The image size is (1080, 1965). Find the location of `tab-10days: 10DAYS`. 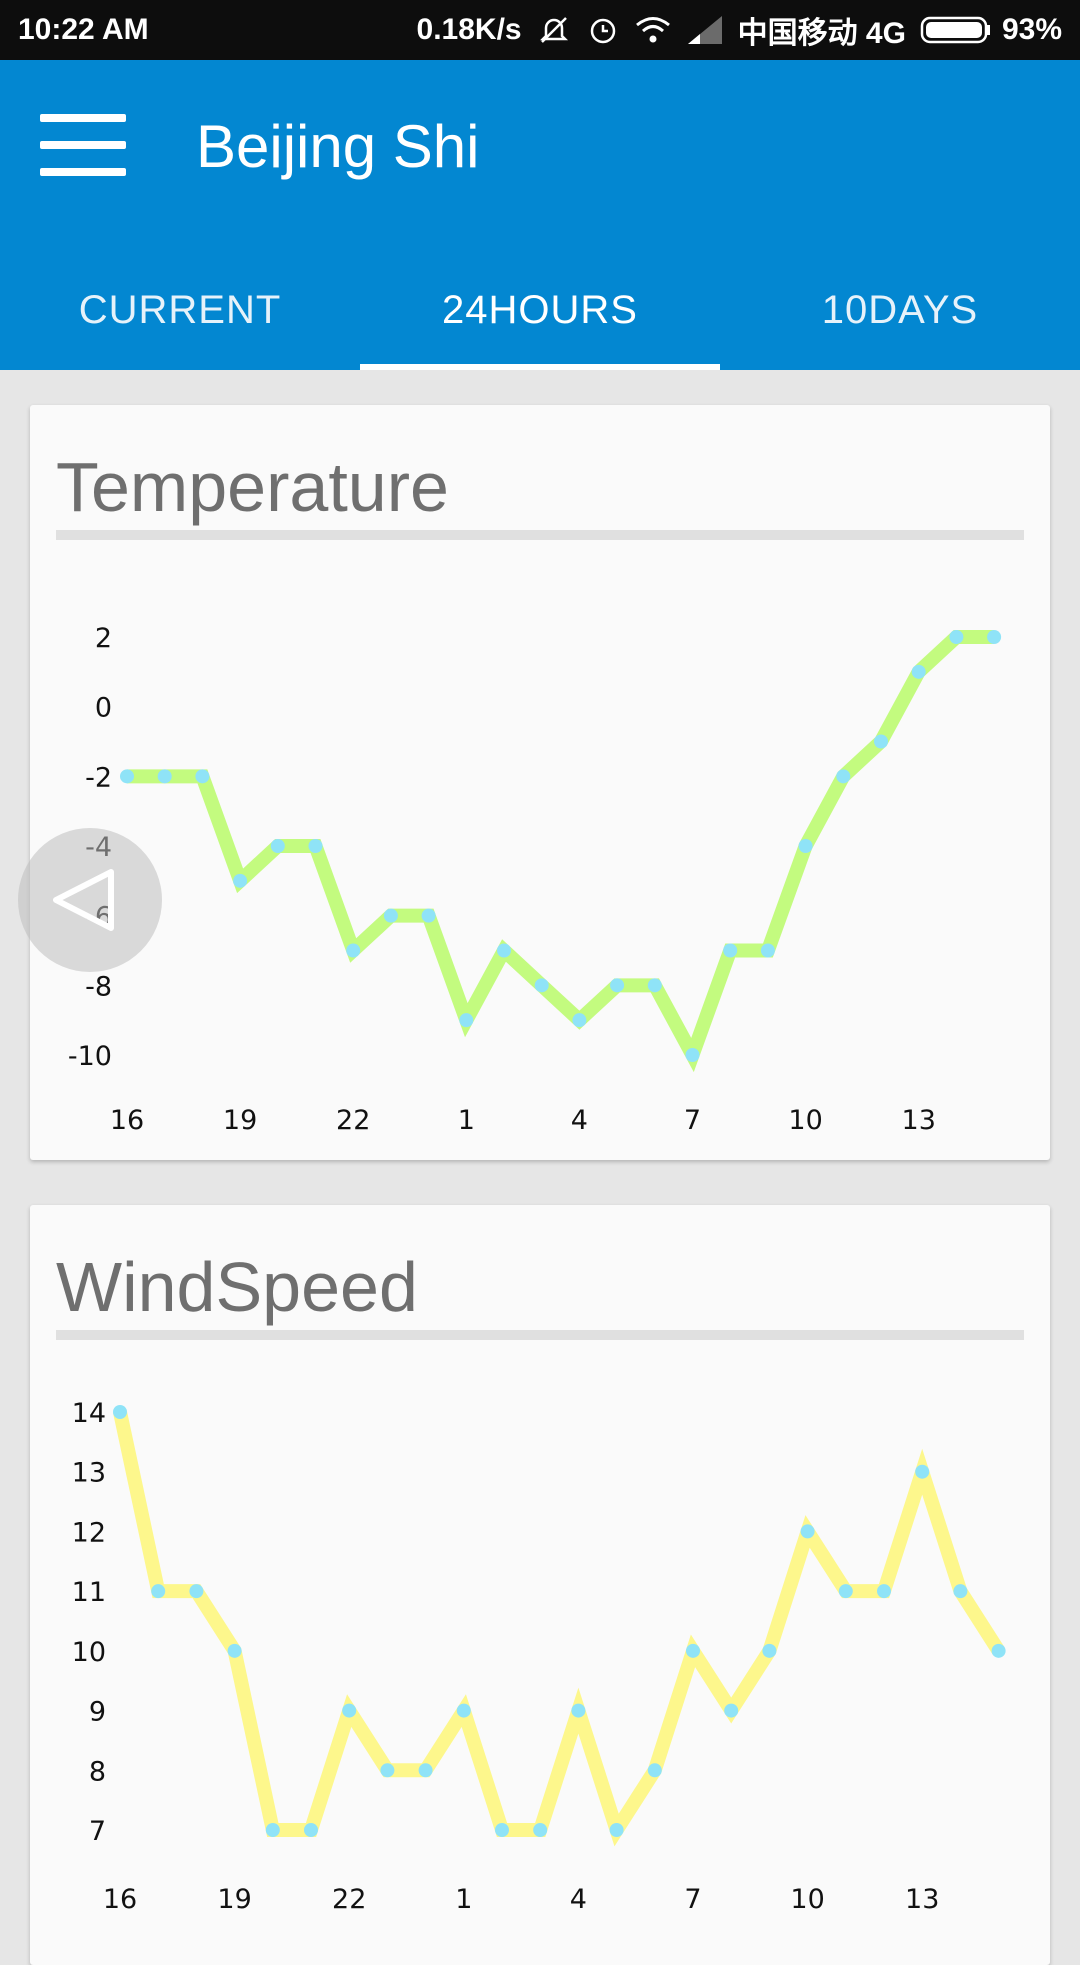

tab-10days: 10DAYS is located at coordinates (900, 310).